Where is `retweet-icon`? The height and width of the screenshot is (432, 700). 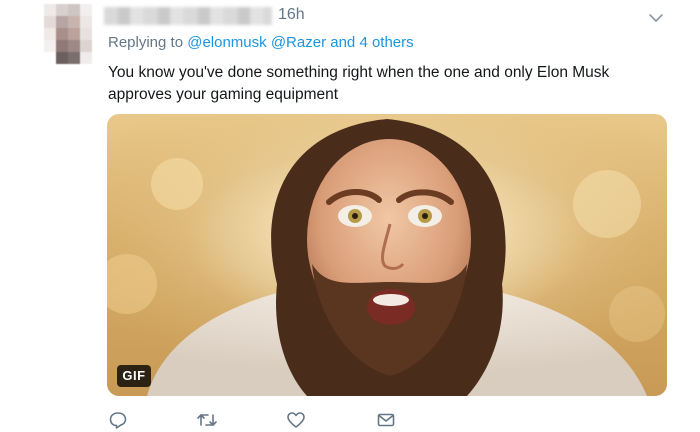 retweet-icon is located at coordinates (207, 420).